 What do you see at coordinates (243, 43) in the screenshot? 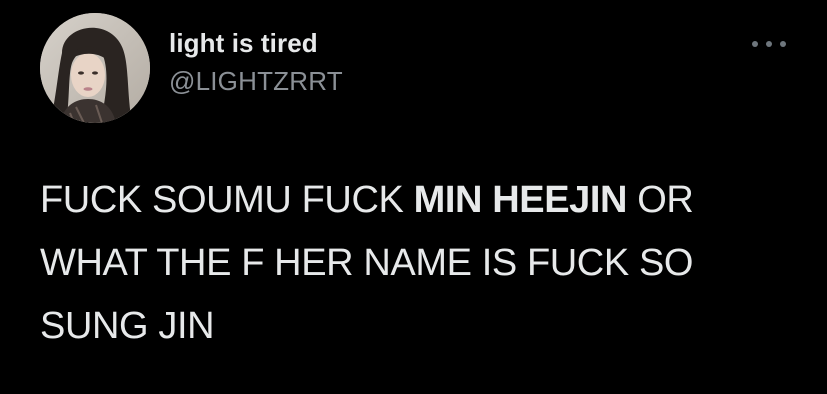
I see `display-name: light is tired` at bounding box center [243, 43].